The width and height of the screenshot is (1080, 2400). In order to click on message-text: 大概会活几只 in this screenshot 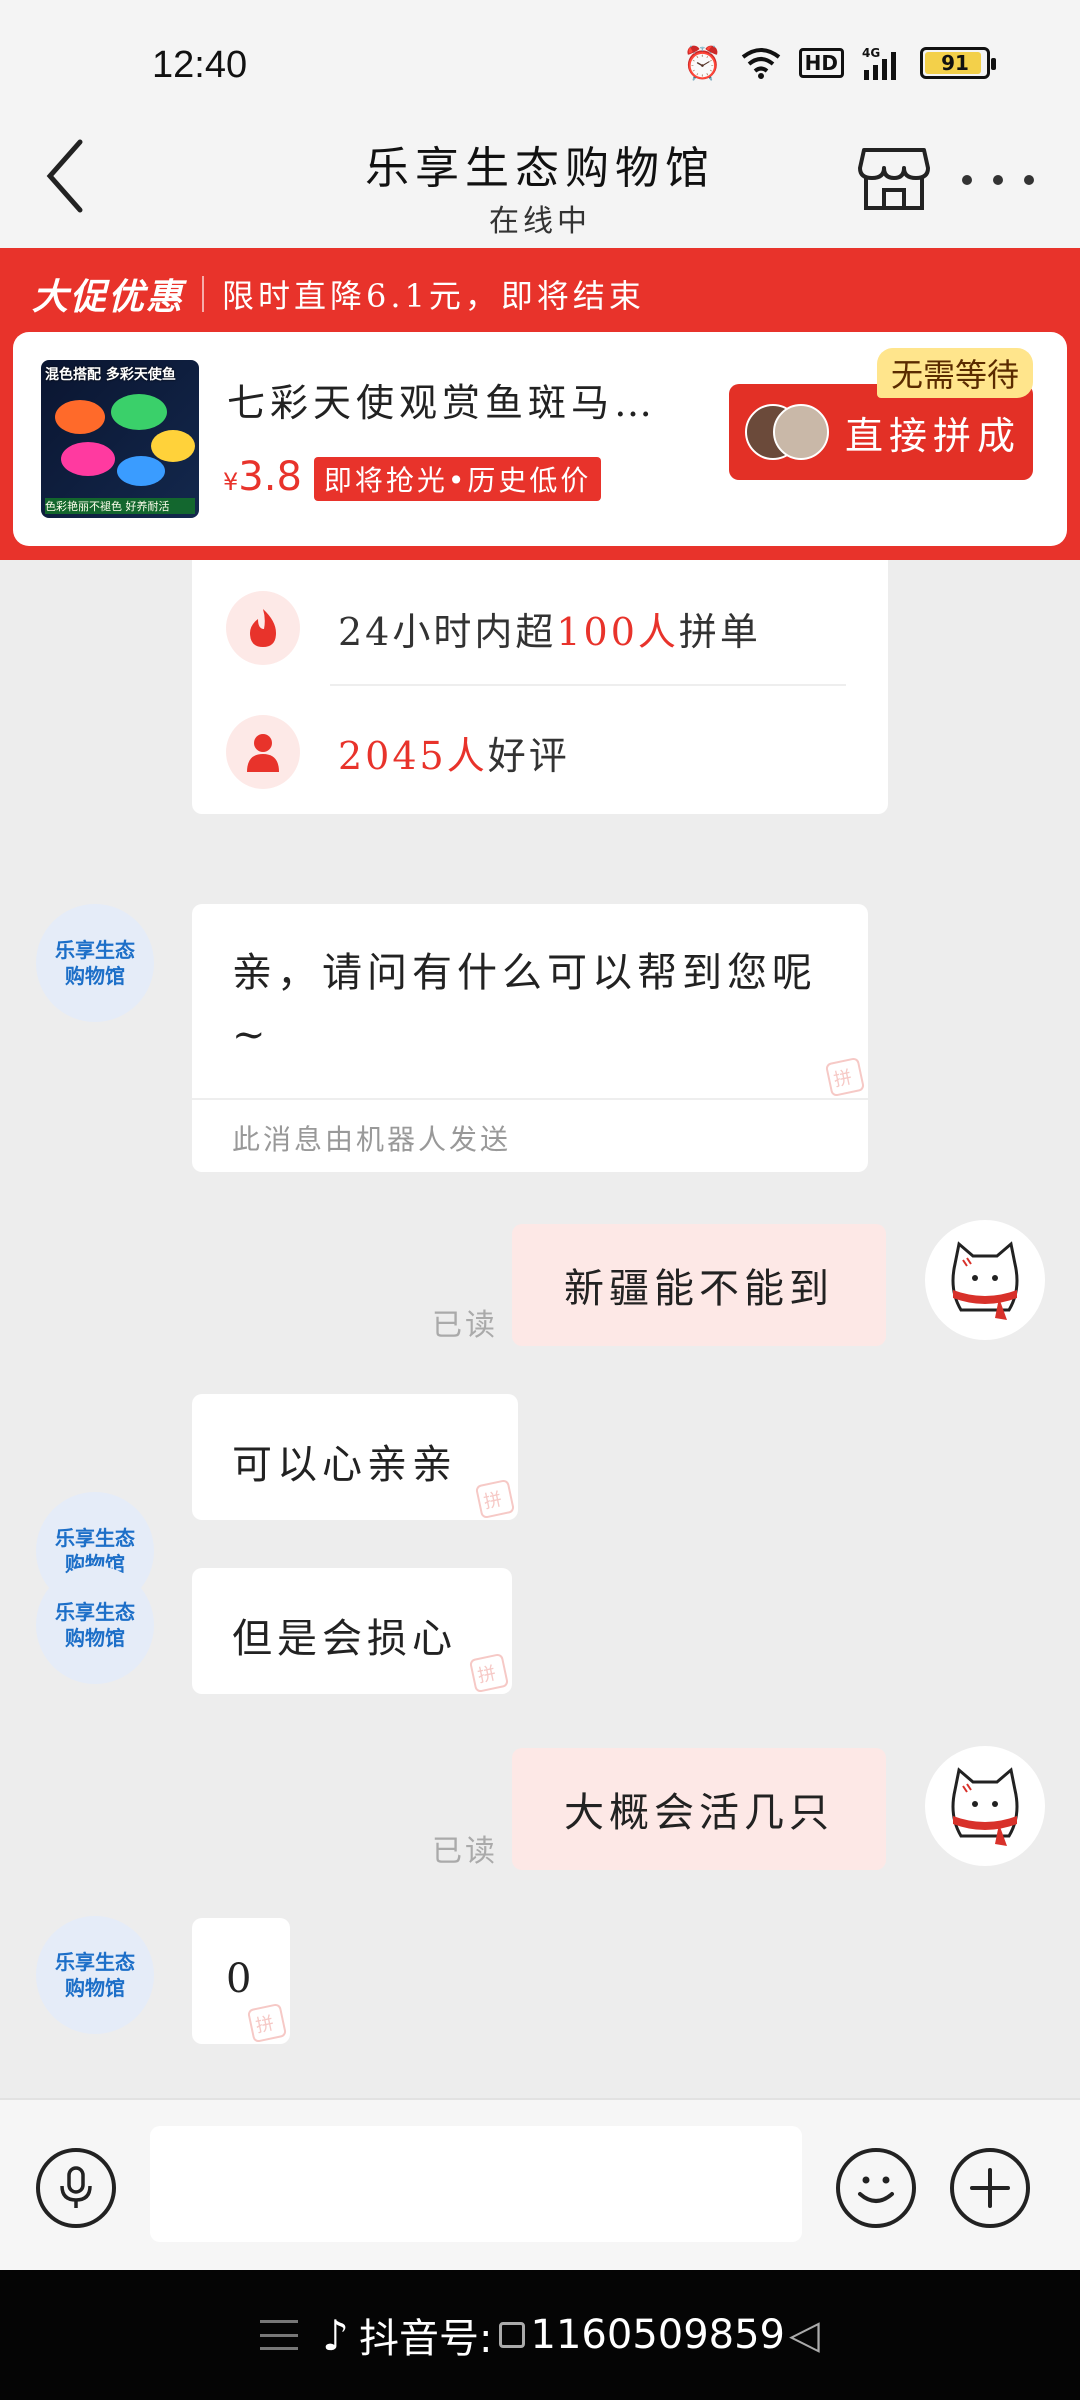, I will do `click(699, 1813)`.